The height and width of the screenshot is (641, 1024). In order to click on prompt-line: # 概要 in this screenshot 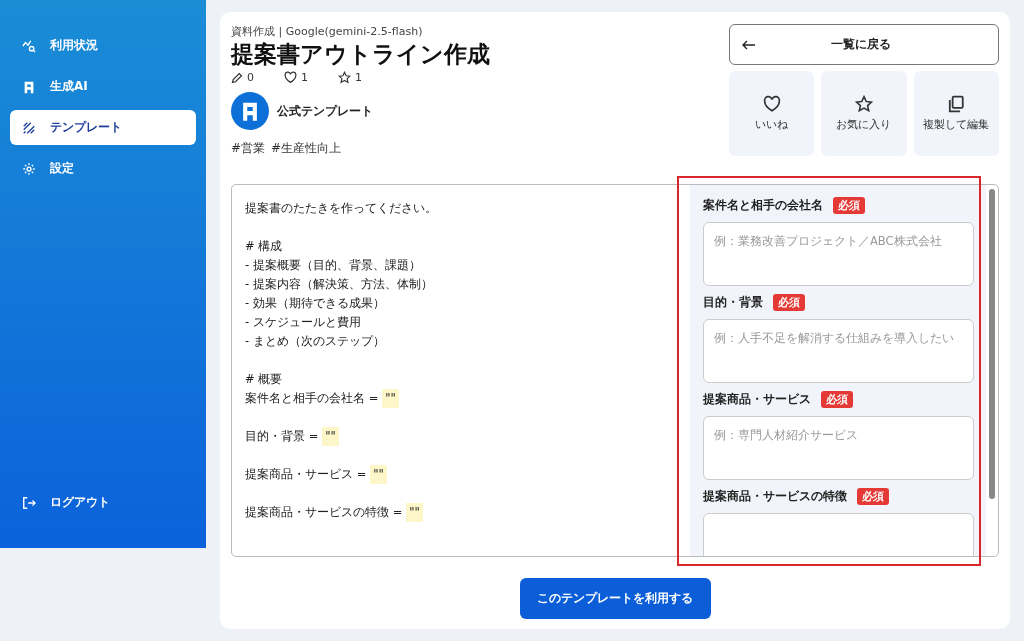, I will do `click(264, 379)`.